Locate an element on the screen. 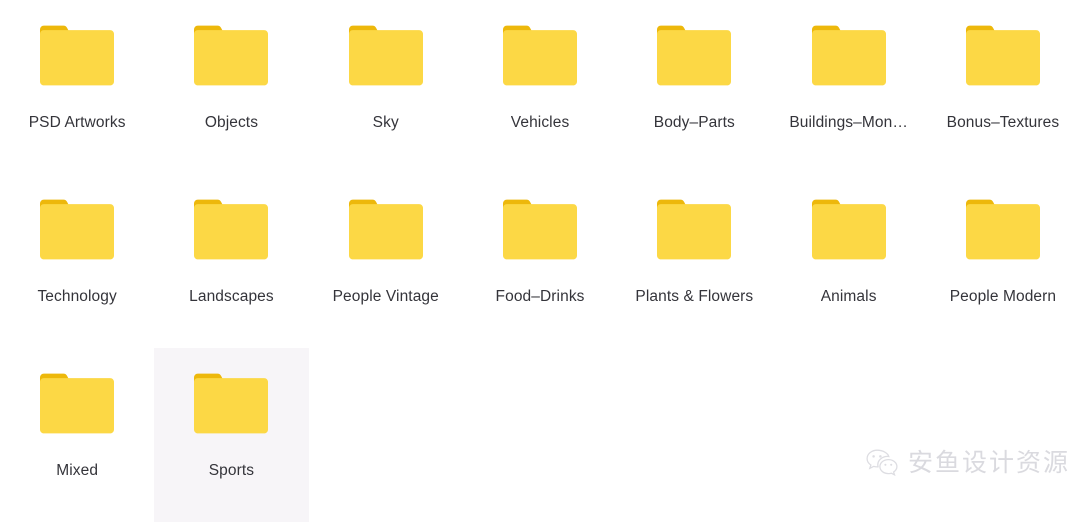 The image size is (1080, 522). folder-label: Landscapes is located at coordinates (231, 296).